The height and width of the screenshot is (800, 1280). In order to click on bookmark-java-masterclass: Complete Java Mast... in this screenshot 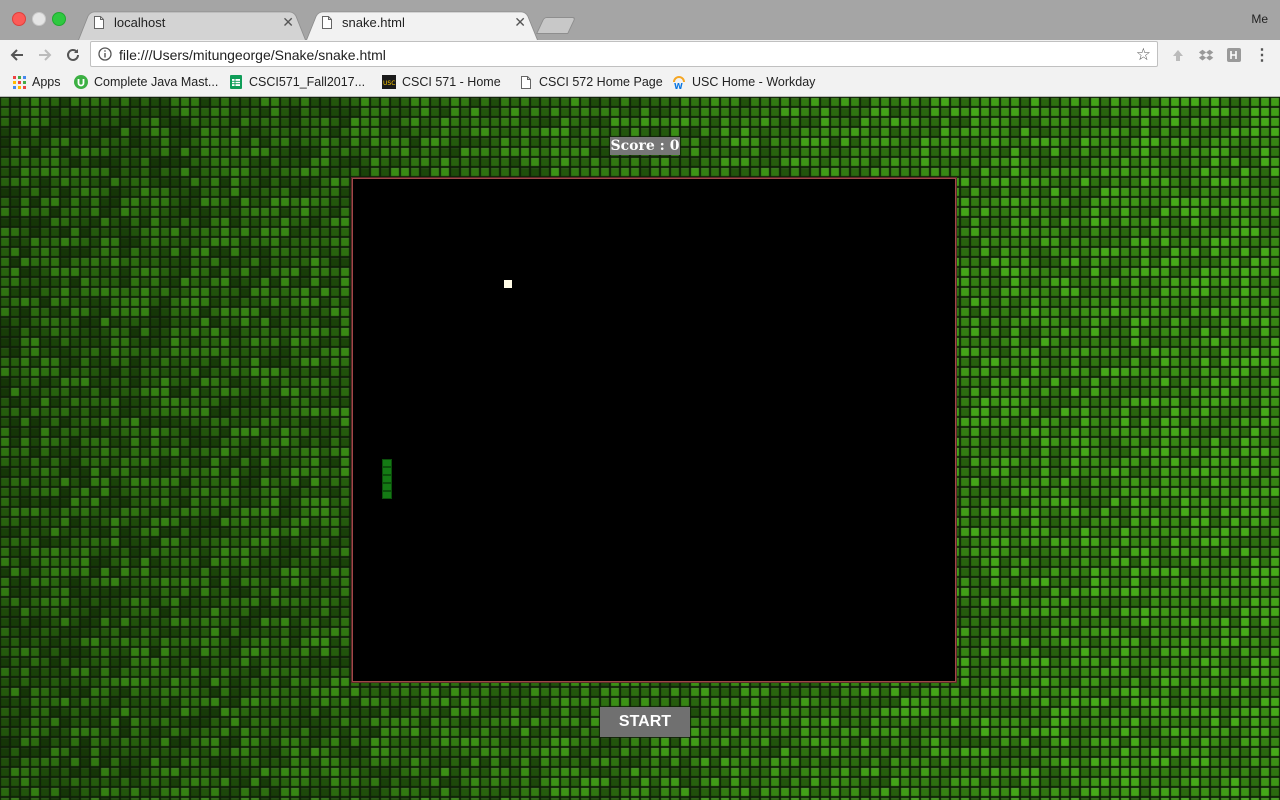, I will do `click(146, 82)`.